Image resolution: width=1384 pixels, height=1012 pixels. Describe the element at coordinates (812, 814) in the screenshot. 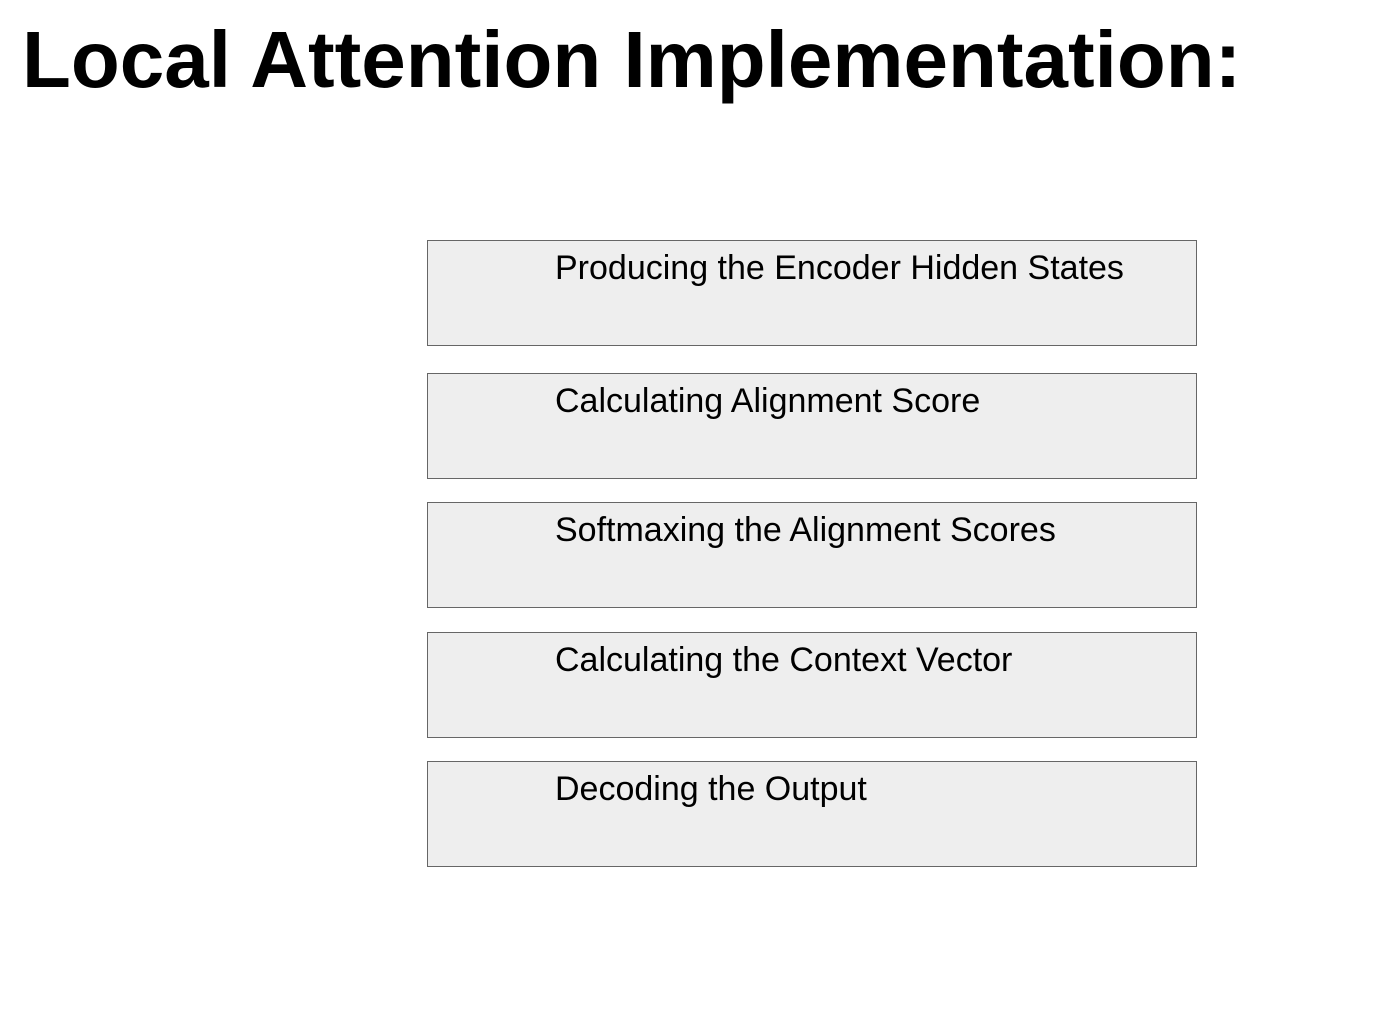

I see `step-box-decoding-output: Decoding the Output` at that location.